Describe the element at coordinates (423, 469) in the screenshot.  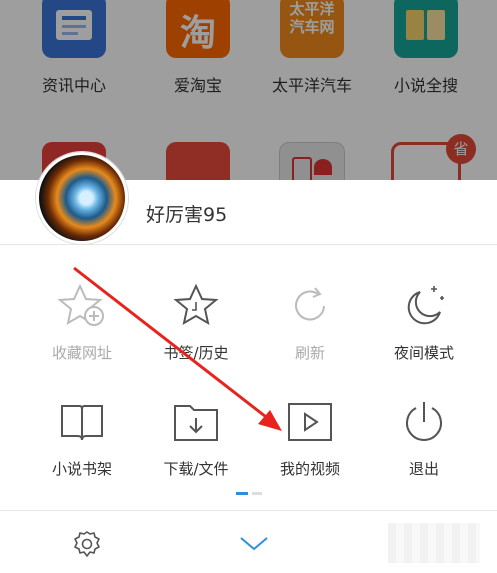
I see `menu-label: 退出` at that location.